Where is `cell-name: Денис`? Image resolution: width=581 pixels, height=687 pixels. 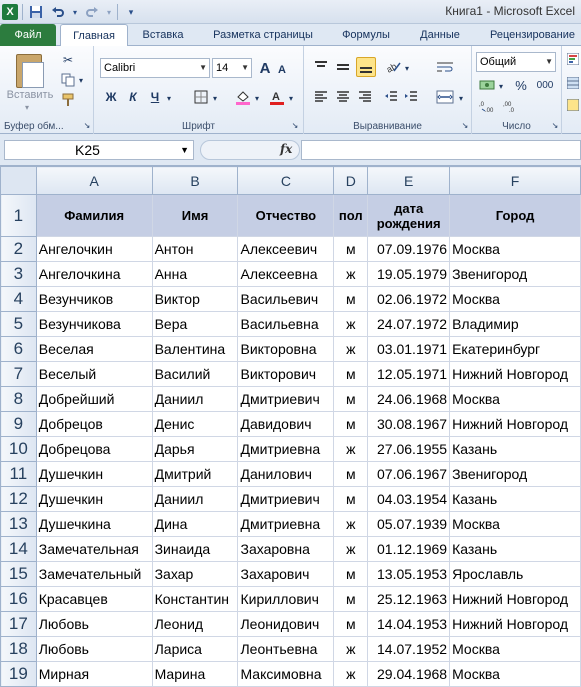 cell-name: Денис is located at coordinates (195, 424).